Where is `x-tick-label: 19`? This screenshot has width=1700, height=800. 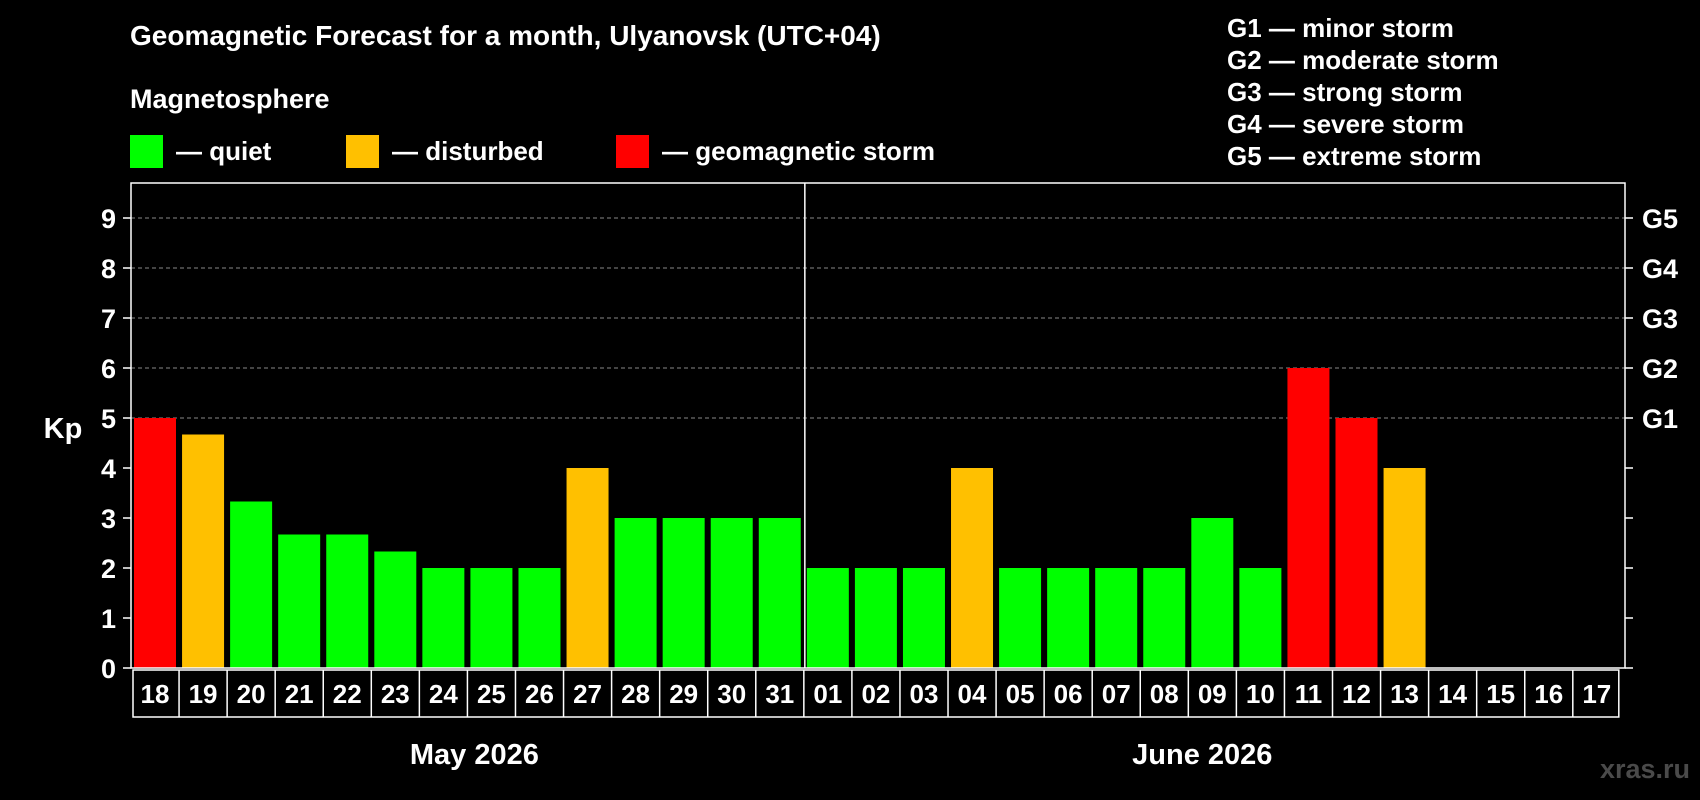
x-tick-label: 19 is located at coordinates (203, 694).